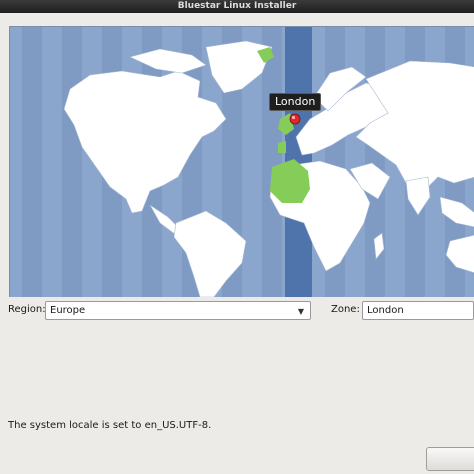 This screenshot has height=474, width=474. Describe the element at coordinates (282, 147) in the screenshot. I see `country-highlight-portugal` at that location.